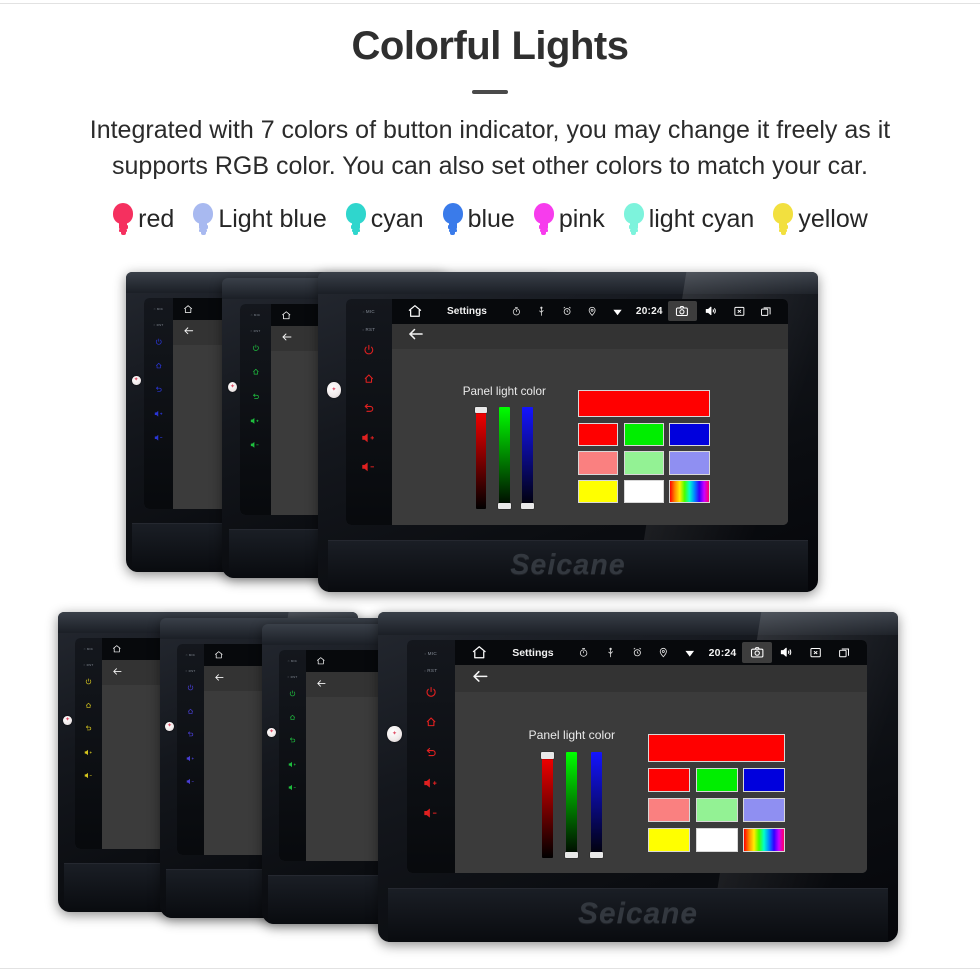 The height and width of the screenshot is (972, 980). What do you see at coordinates (255, 331) in the screenshot?
I see `reset-label: RST` at bounding box center [255, 331].